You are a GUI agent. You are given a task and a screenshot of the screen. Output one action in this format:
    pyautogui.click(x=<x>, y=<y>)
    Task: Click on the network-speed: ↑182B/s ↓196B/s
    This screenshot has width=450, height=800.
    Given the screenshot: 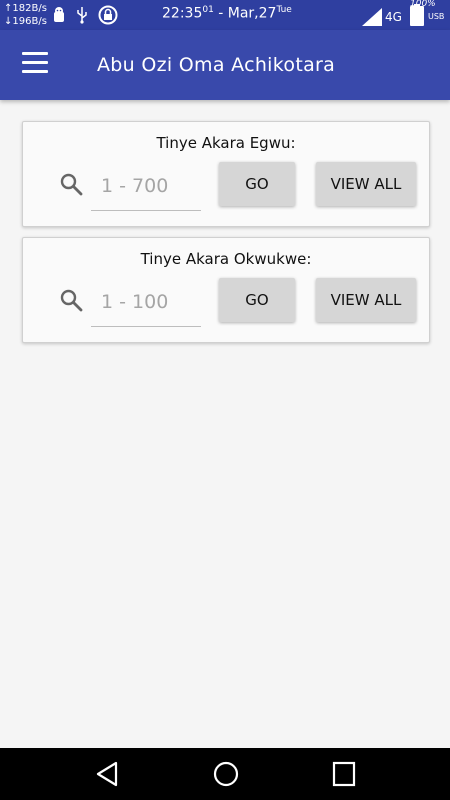 What is the action you would take?
    pyautogui.click(x=25, y=15)
    